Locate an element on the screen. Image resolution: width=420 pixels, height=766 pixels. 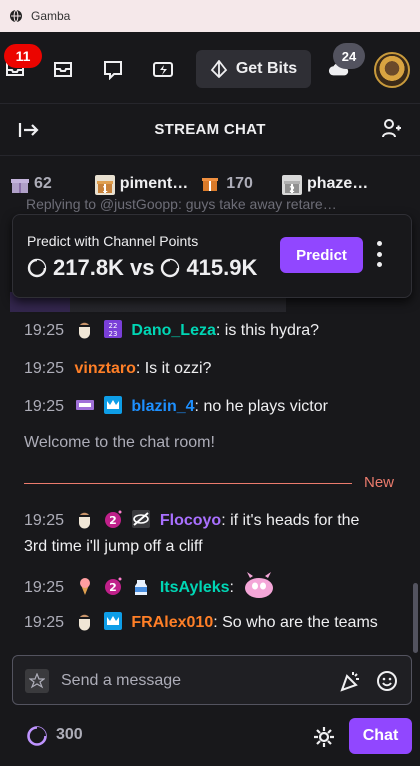
message-text: : if it's heads for the is located at coordinates (290, 520).